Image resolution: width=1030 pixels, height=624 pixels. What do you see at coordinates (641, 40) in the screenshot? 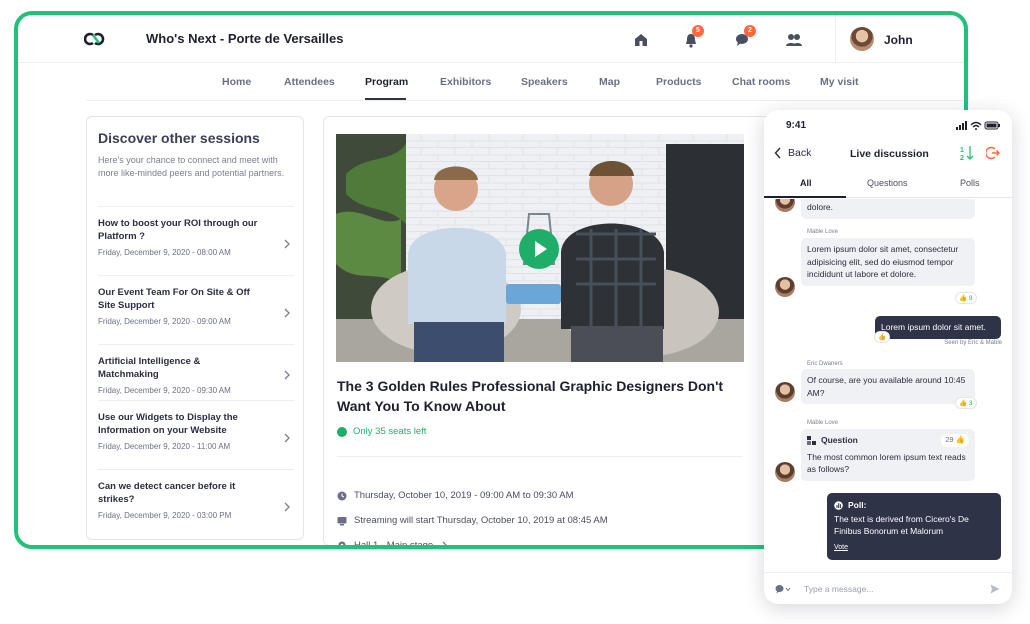
I see `home-icon` at bounding box center [641, 40].